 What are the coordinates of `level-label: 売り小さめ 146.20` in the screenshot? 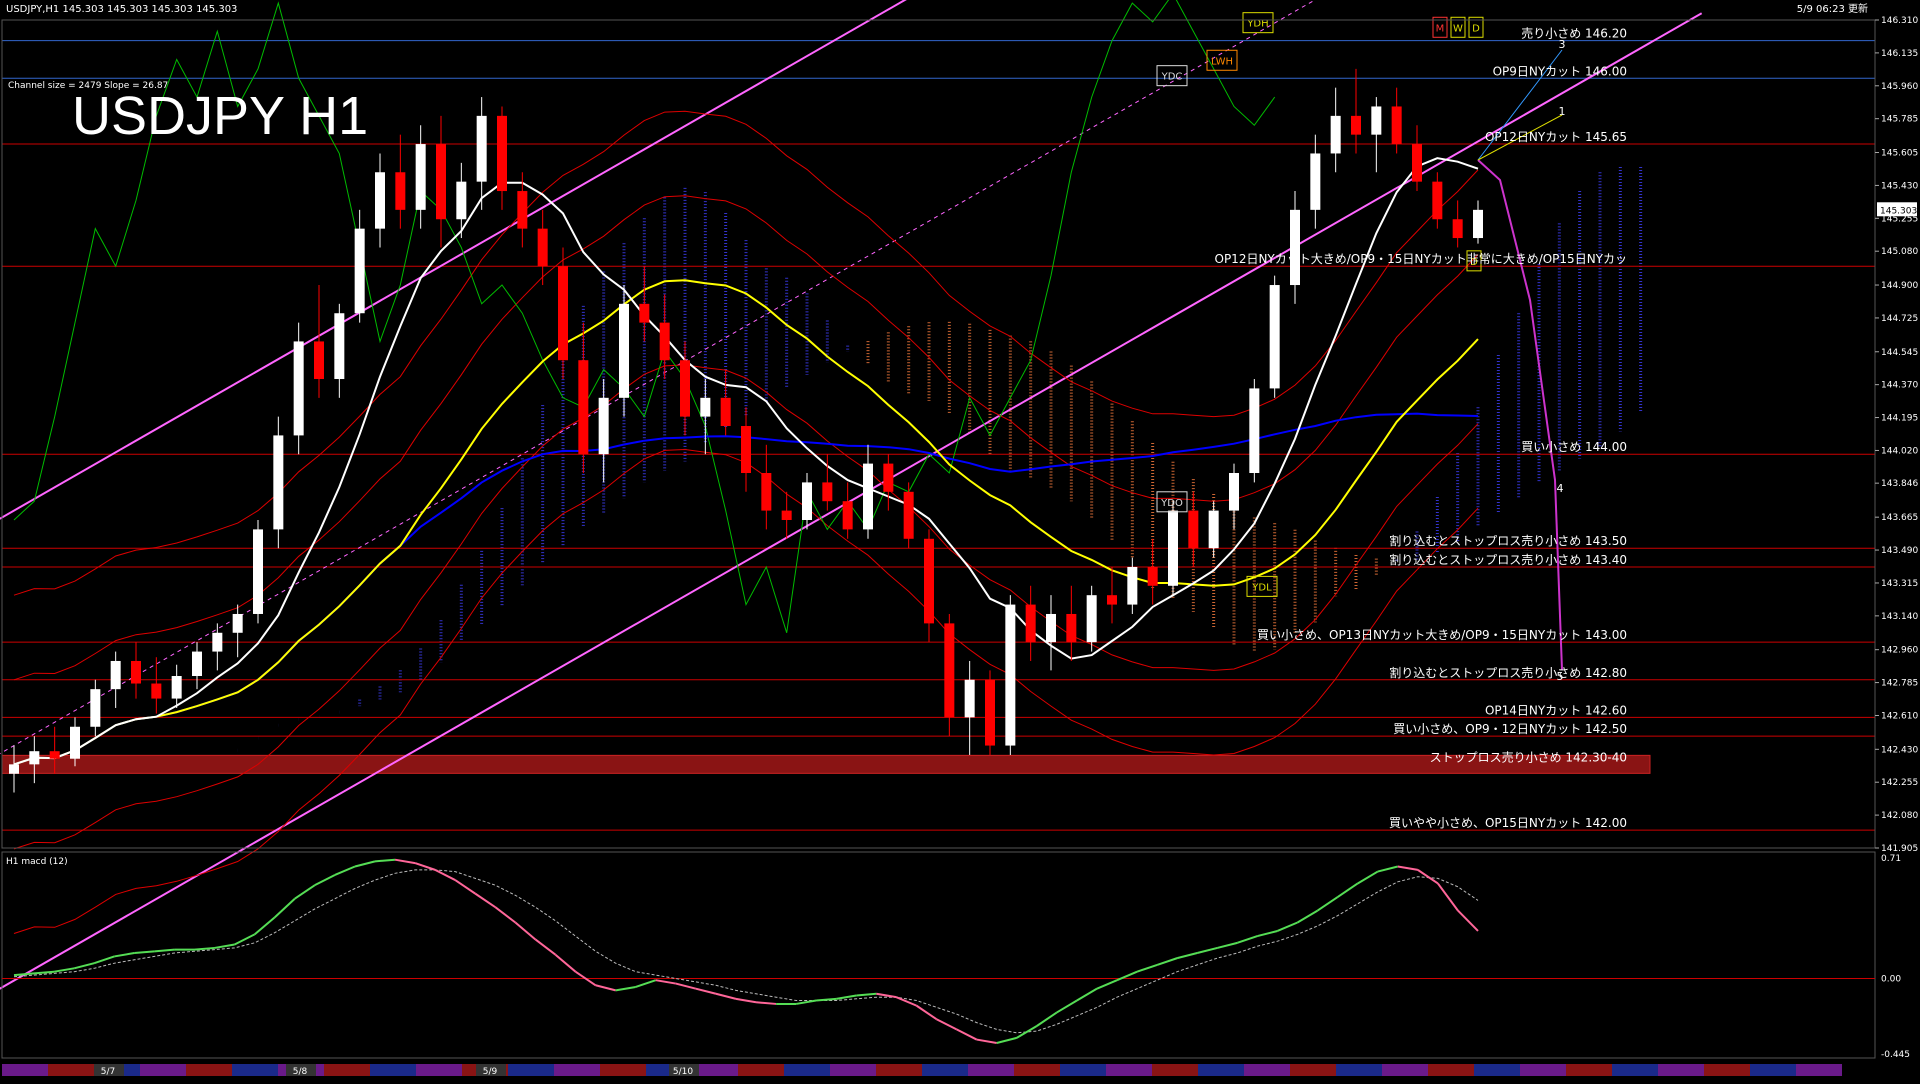 It's located at (1574, 33).